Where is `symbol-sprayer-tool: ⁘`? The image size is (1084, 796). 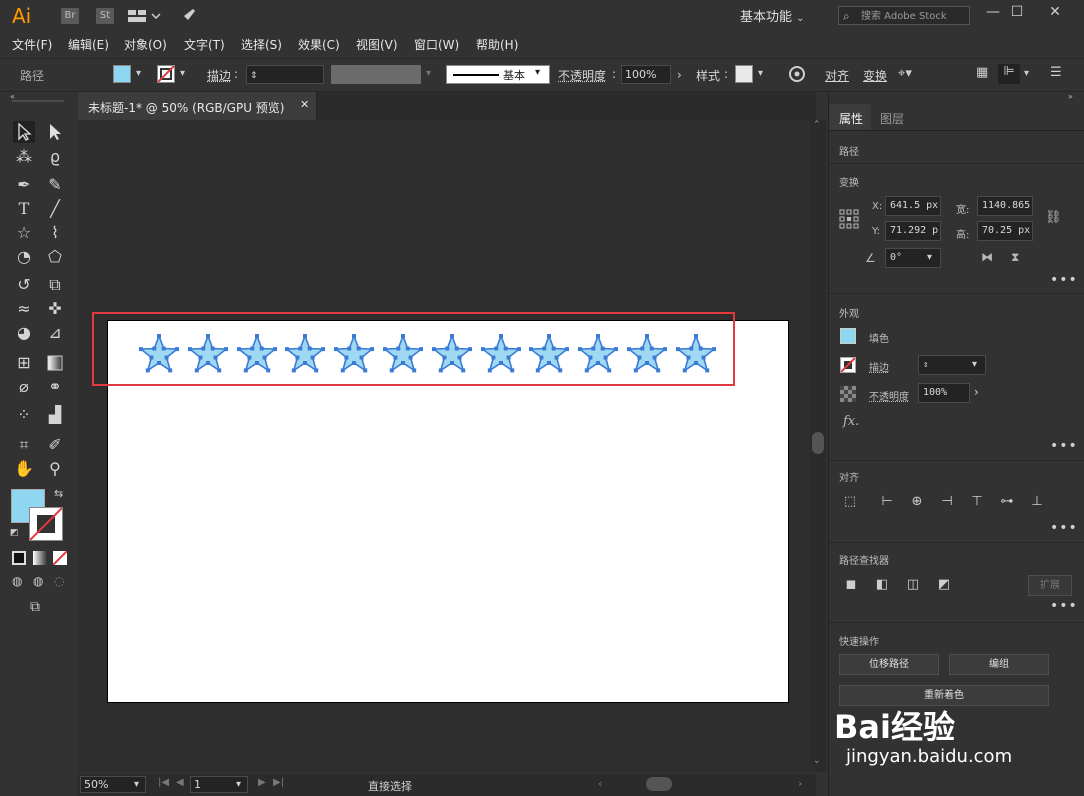
symbol-sprayer-tool: ⁘ is located at coordinates (24, 415).